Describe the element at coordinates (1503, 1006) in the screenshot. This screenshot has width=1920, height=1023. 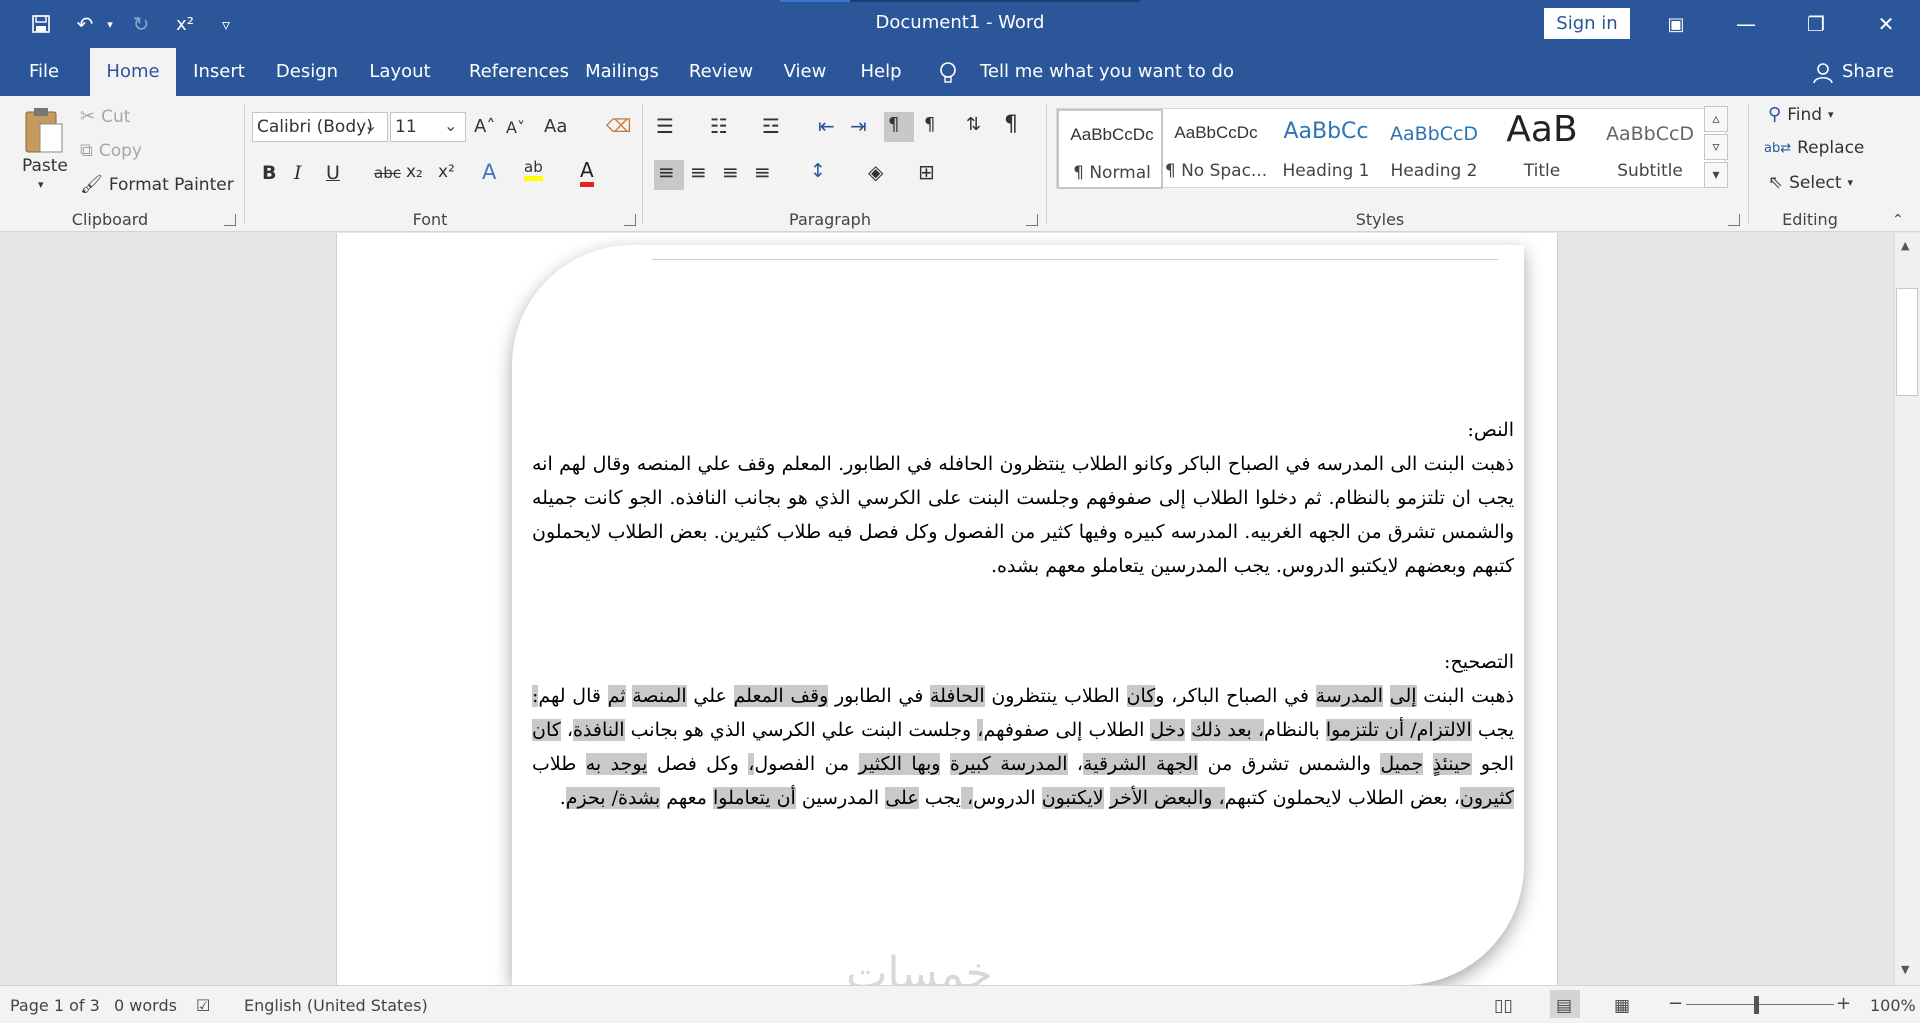
I see `read-mode-icon: ▯▯` at that location.